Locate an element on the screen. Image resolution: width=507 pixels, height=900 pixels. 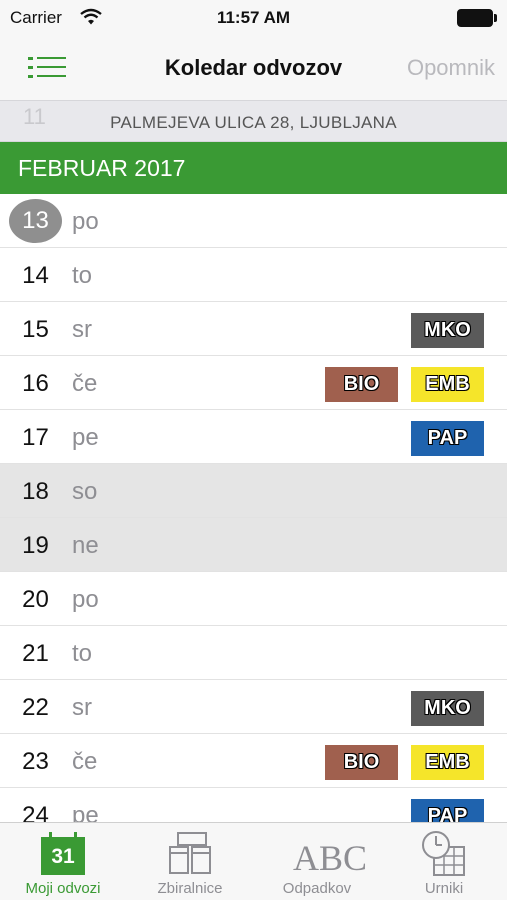
tab-odpadkov: ABC Odpadkov is located at coordinates (317, 861).